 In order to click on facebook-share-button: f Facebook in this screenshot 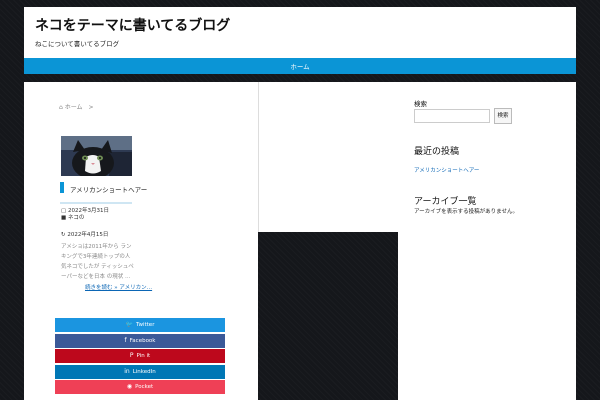, I will do `click(140, 340)`.